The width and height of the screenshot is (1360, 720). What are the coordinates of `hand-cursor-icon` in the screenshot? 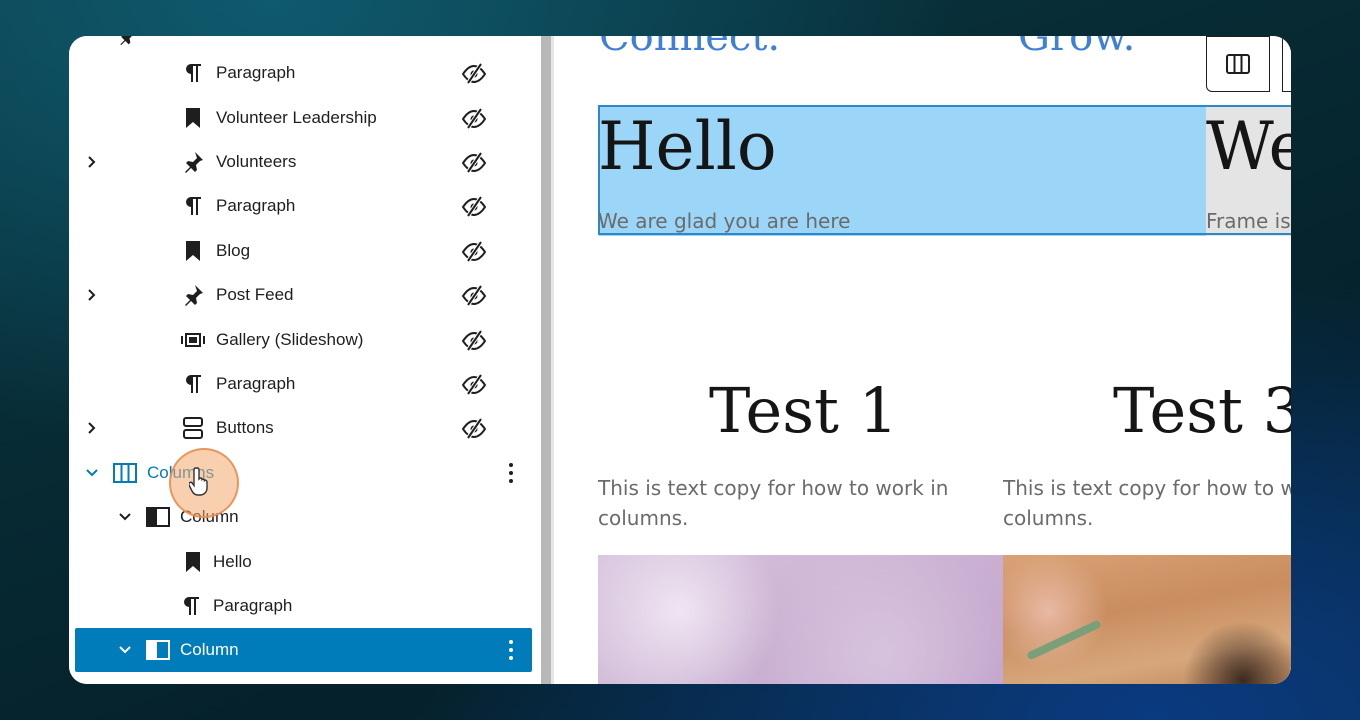 It's located at (198, 481).